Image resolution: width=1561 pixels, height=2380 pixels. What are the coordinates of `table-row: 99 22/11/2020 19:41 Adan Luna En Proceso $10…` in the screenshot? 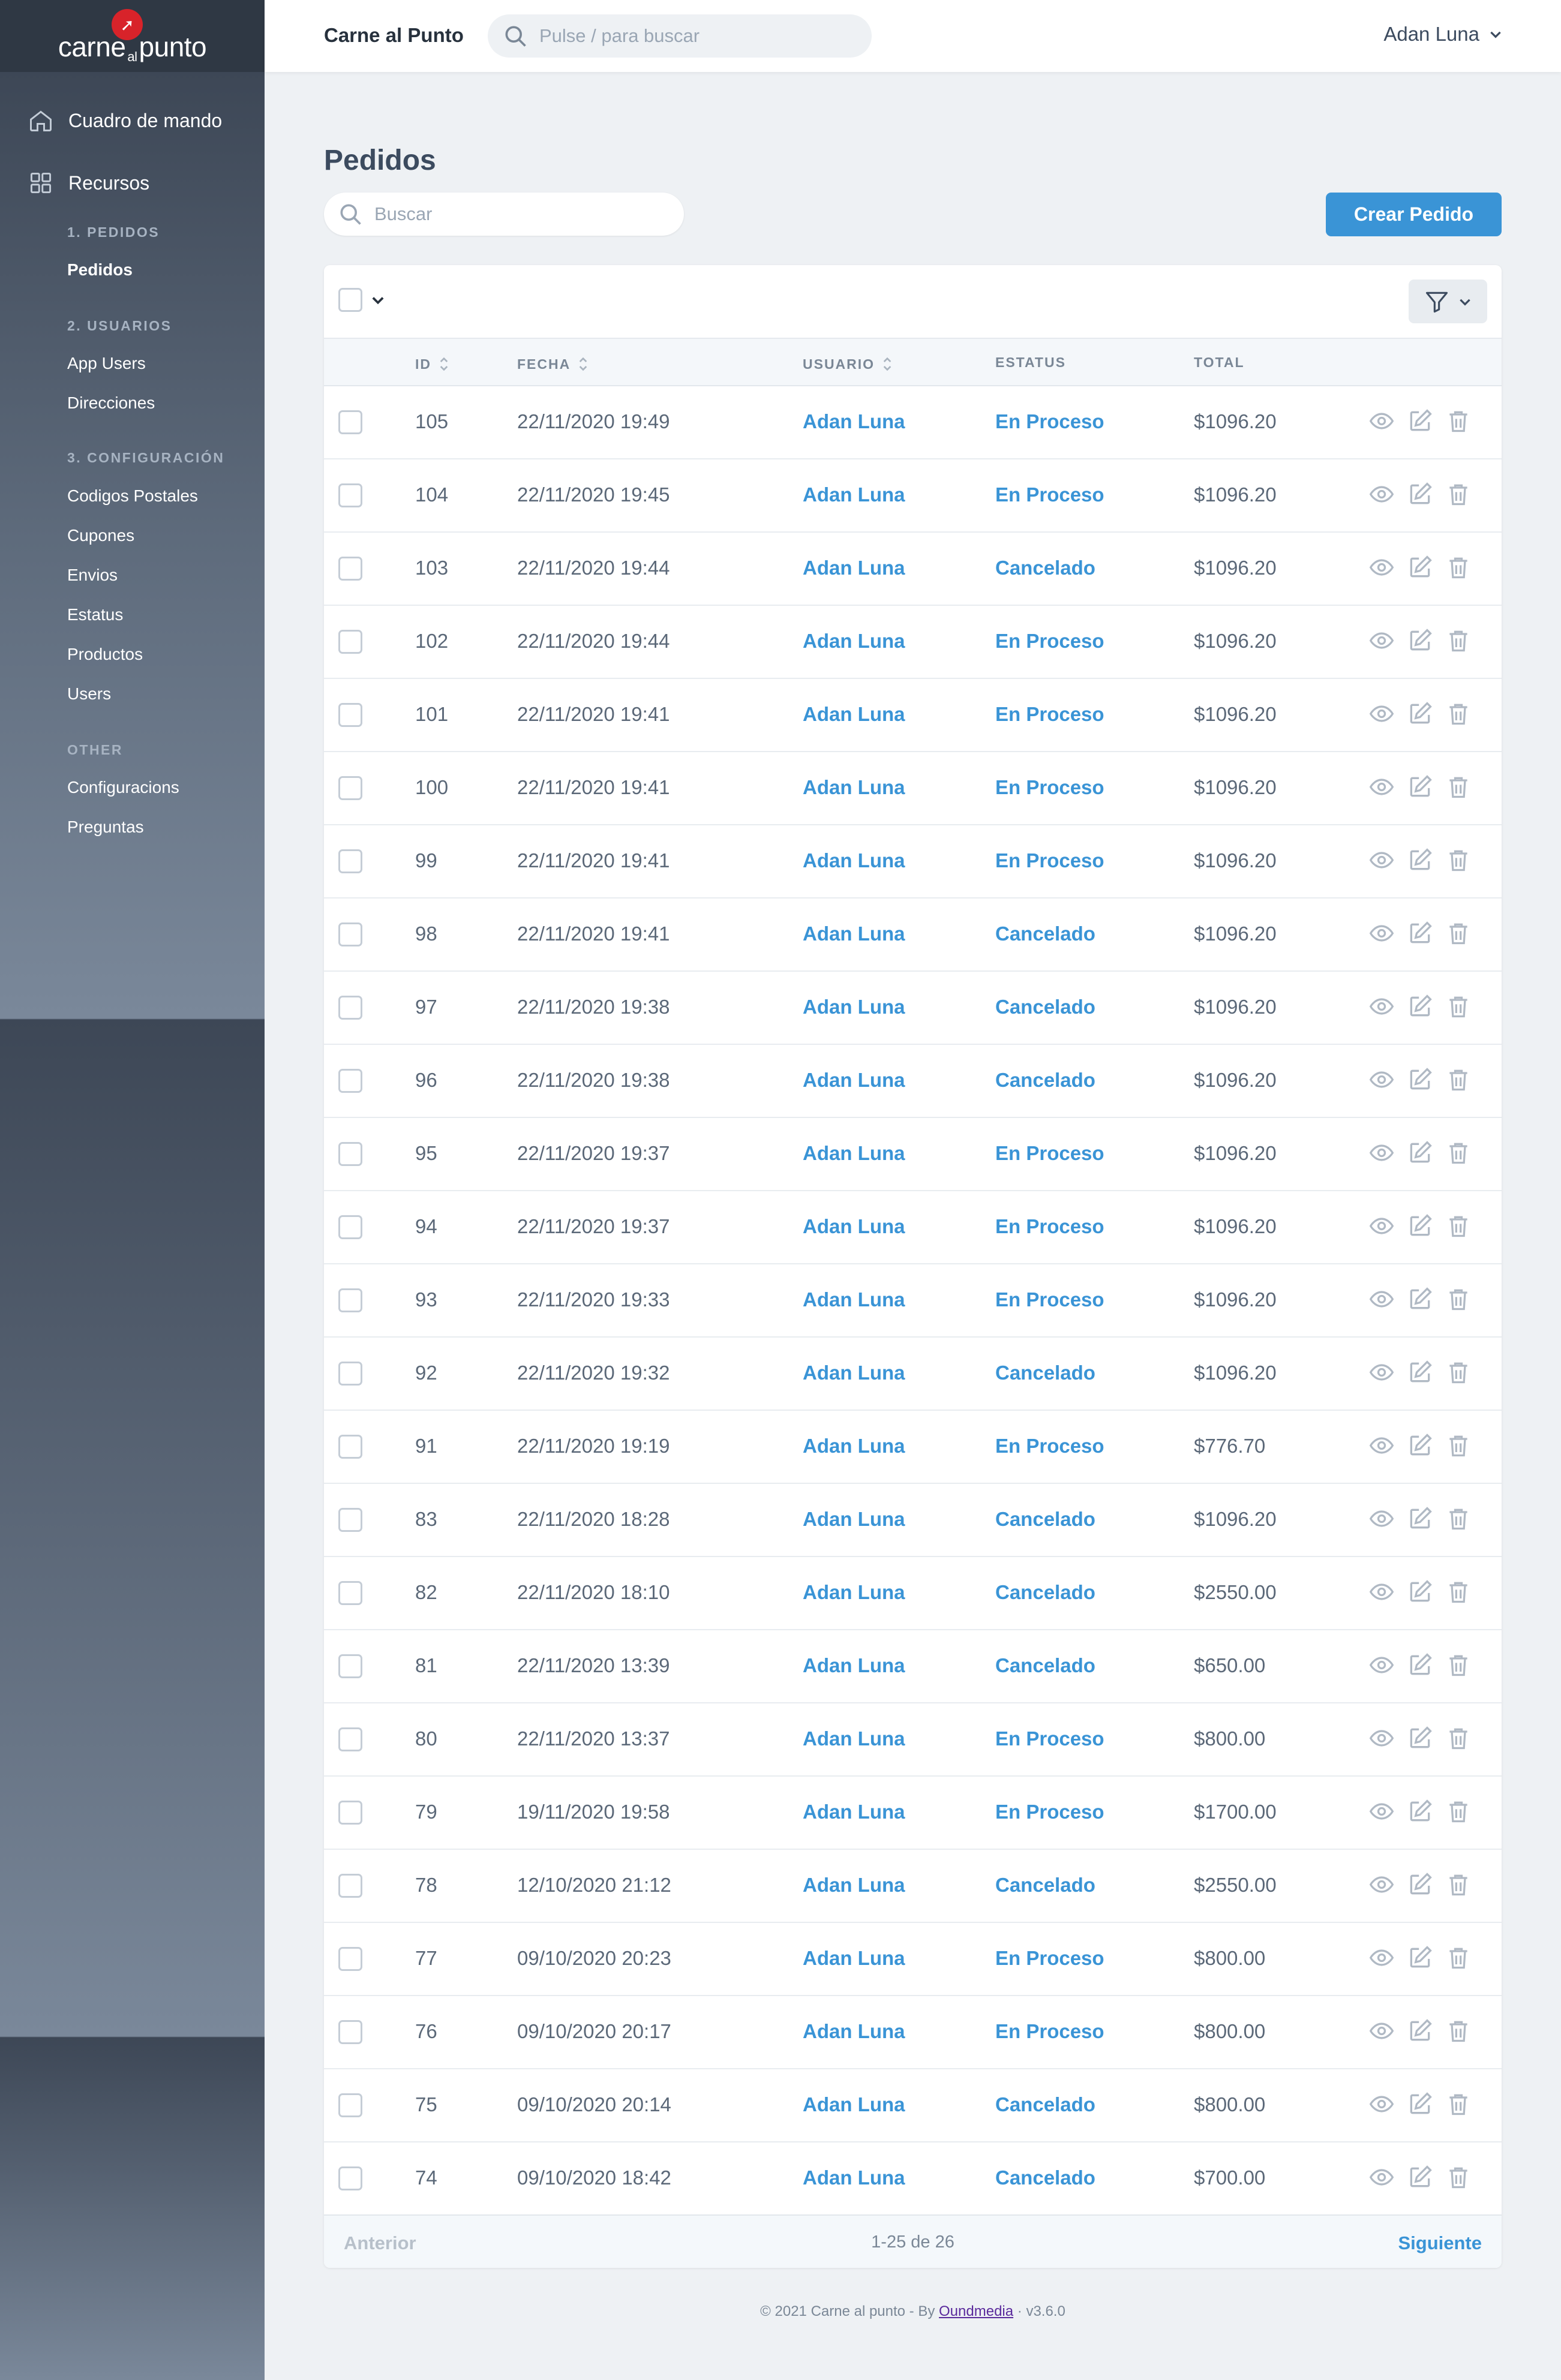 It's located at (913, 862).